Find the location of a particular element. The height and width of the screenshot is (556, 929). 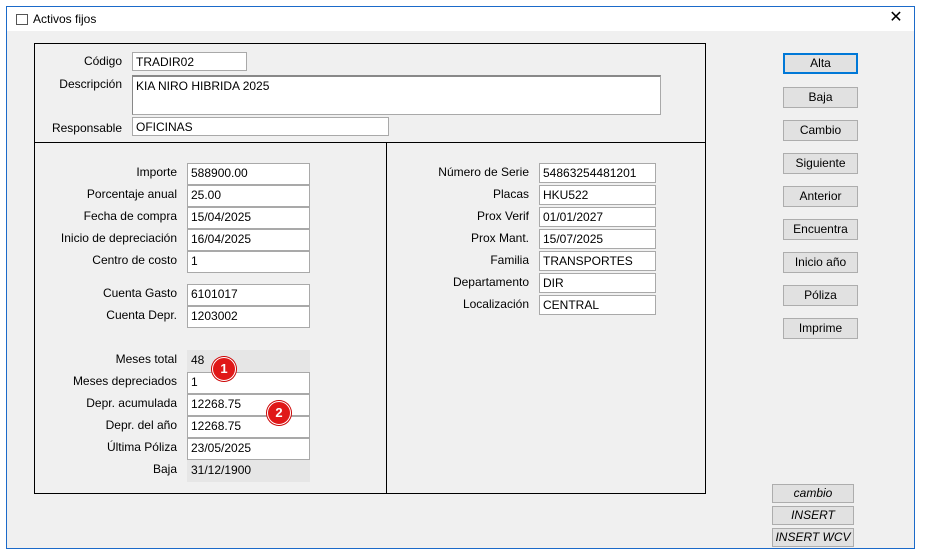

close-icon: ✕ is located at coordinates (896, 18).